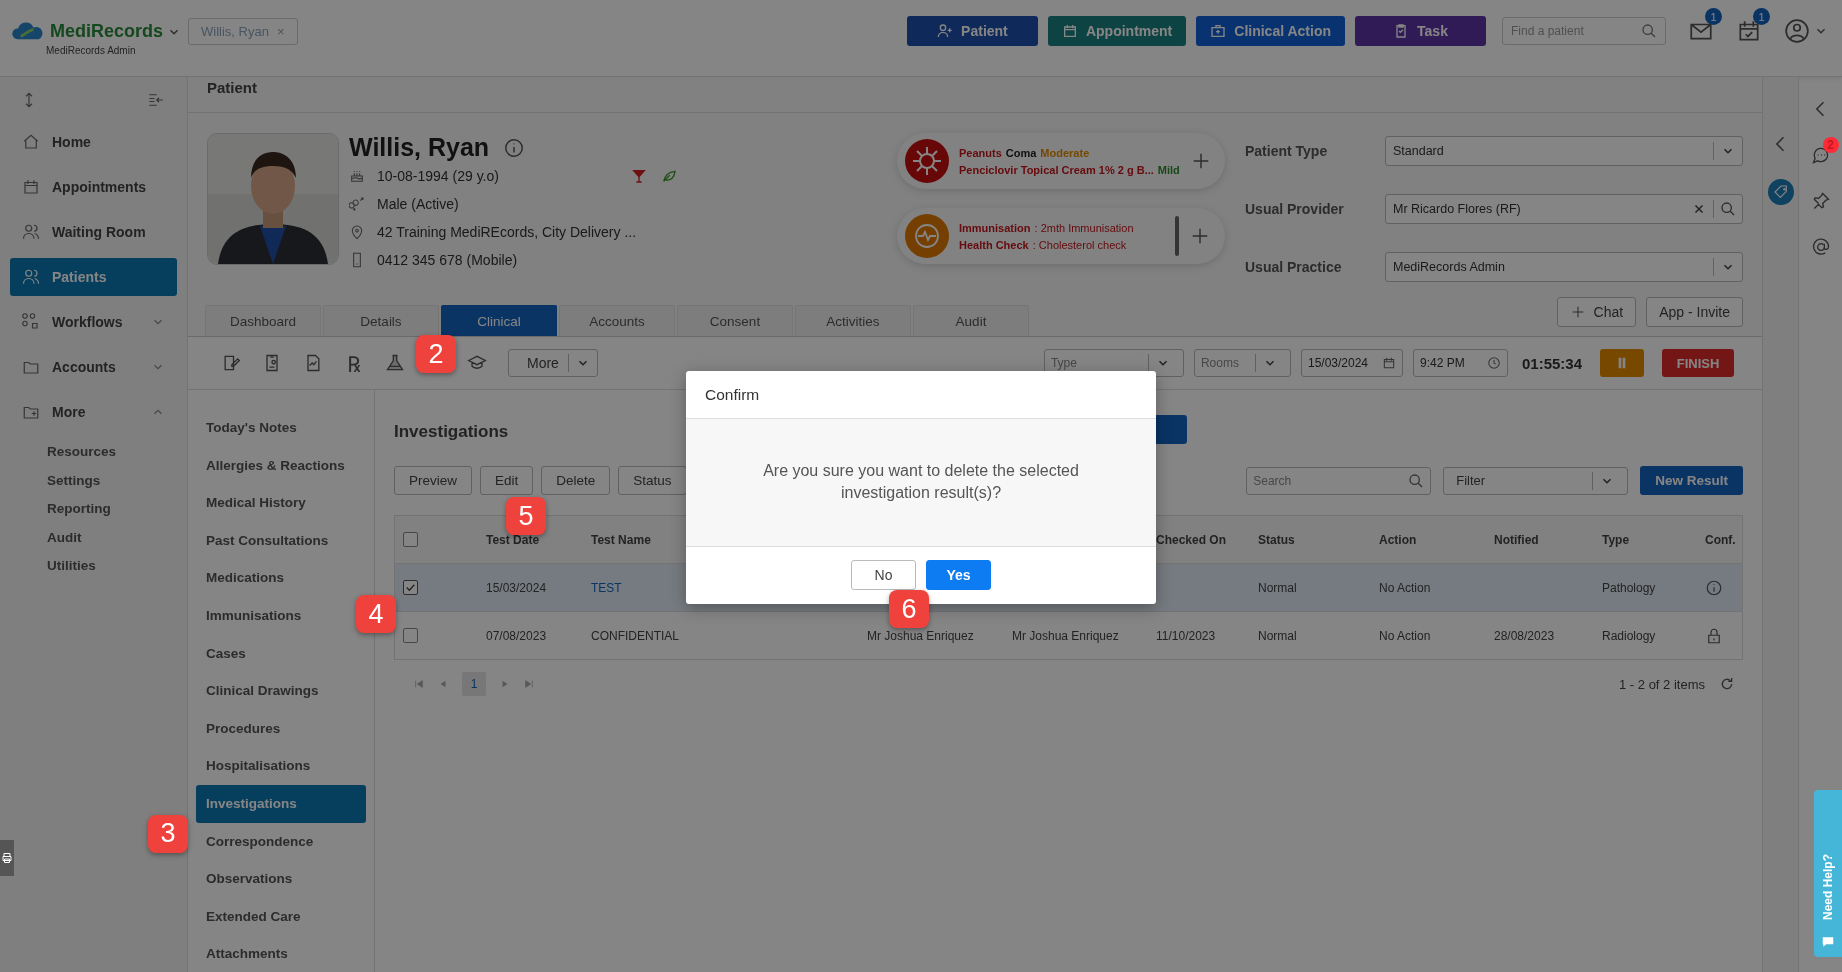 The height and width of the screenshot is (972, 1842). What do you see at coordinates (516, 635) in the screenshot?
I see `table-cell: 07/08/2023` at bounding box center [516, 635].